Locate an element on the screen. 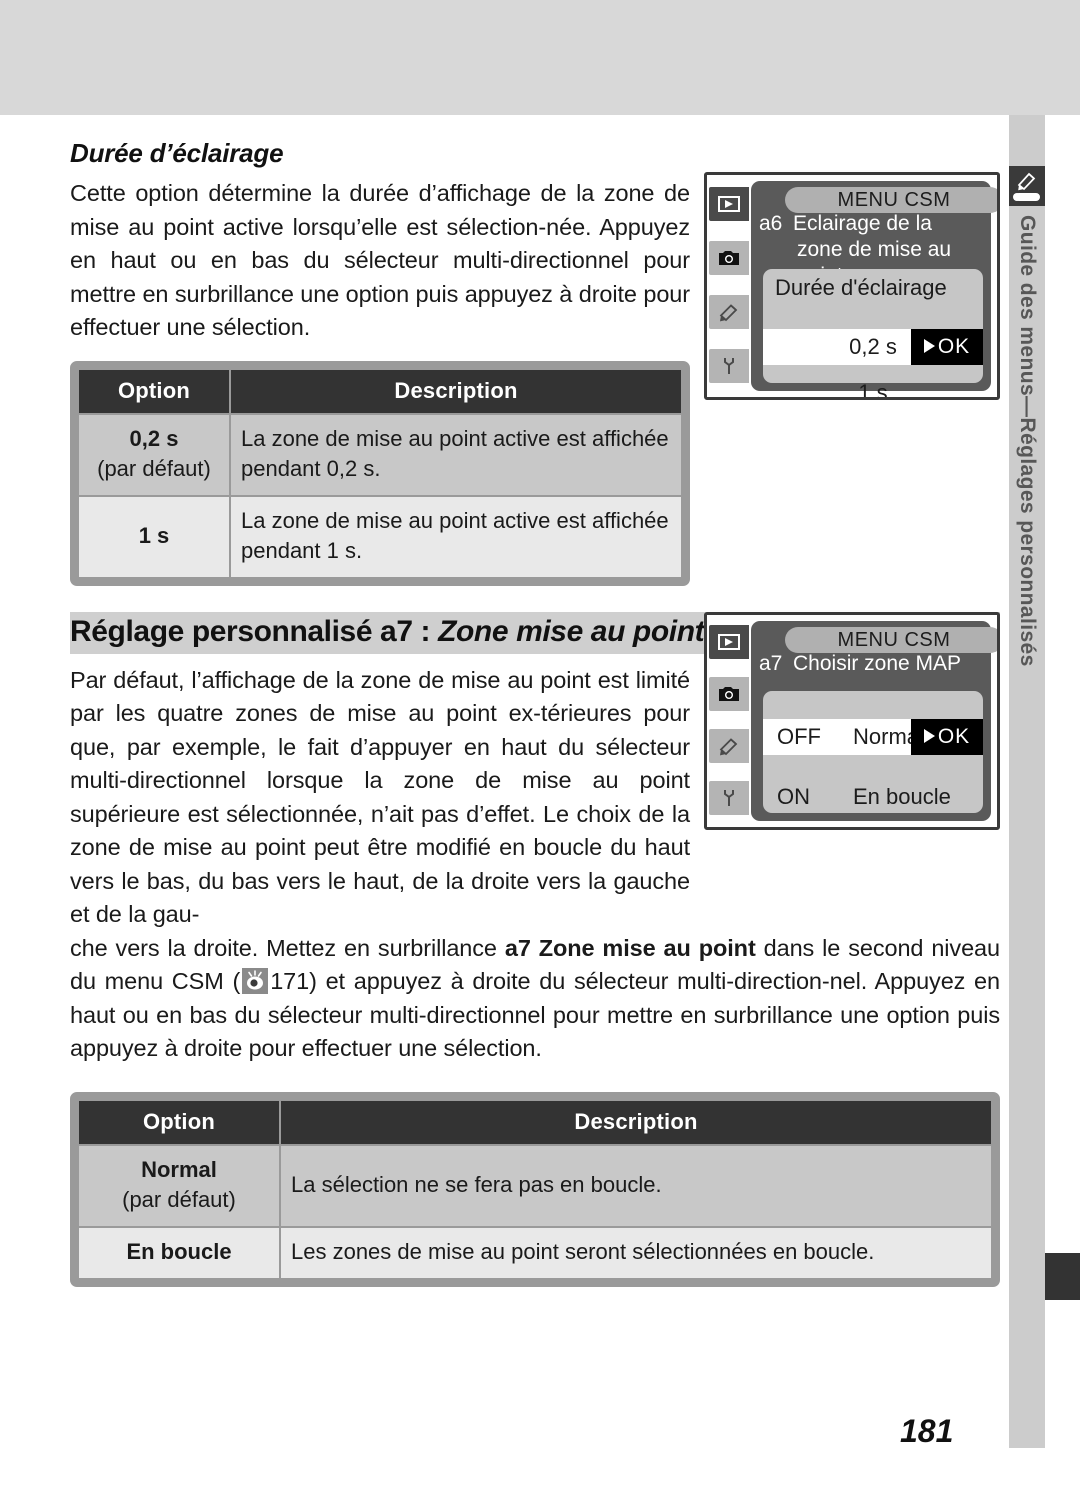 Image resolution: width=1080 pixels, height=1486 pixels. menu-item-line1: Choisir zone MAP is located at coordinates (877, 663).